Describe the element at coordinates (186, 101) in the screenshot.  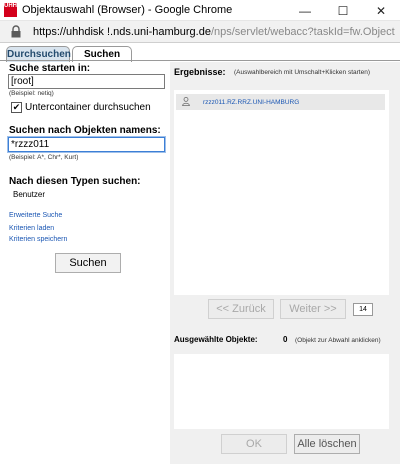
I see `user-icon` at that location.